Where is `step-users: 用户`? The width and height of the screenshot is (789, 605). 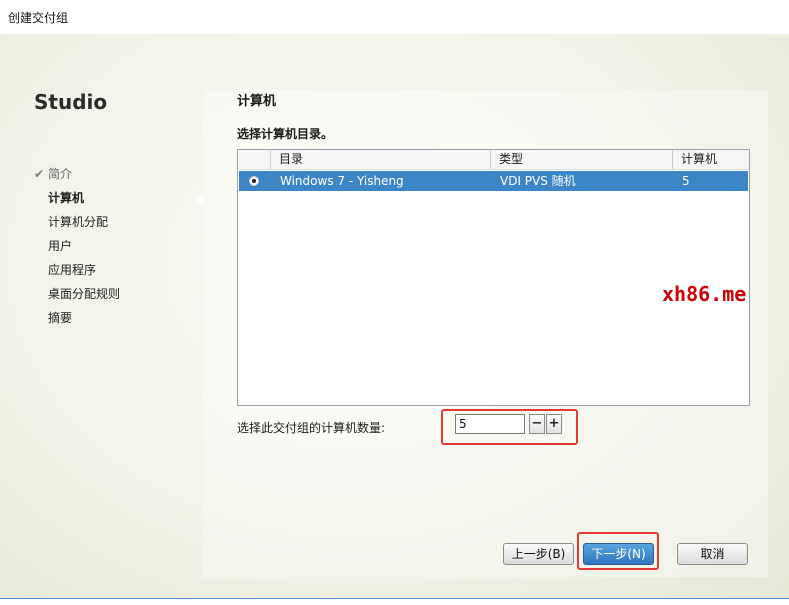
step-users: 用户 is located at coordinates (77, 250).